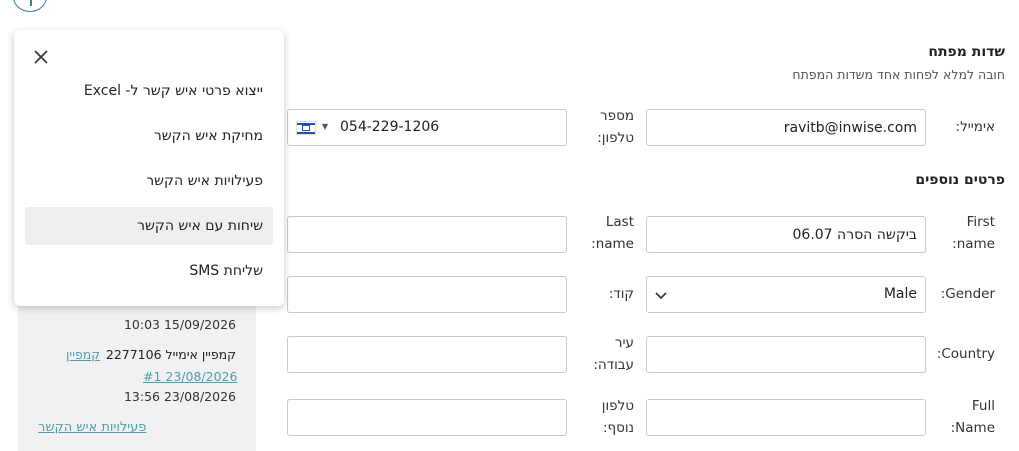 Image resolution: width=1019 pixels, height=451 pixels. What do you see at coordinates (427, 294) in the screenshot?
I see `code-field` at bounding box center [427, 294].